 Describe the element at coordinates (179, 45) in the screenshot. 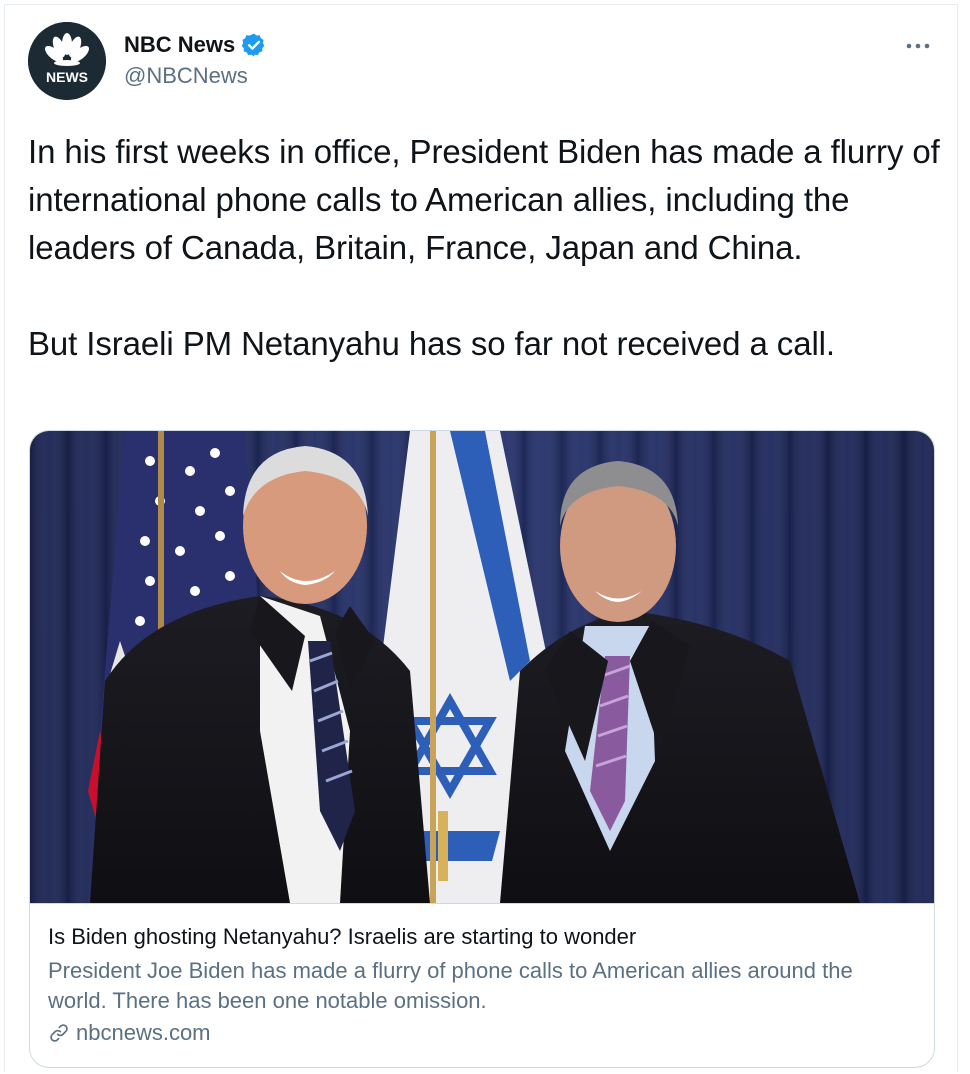

I see `author-name: NBC News` at that location.